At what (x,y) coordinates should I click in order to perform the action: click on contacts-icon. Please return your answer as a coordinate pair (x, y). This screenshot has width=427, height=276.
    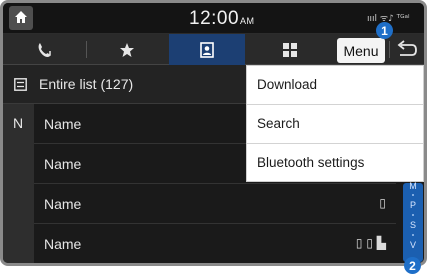
    Looking at the image, I should click on (207, 49).